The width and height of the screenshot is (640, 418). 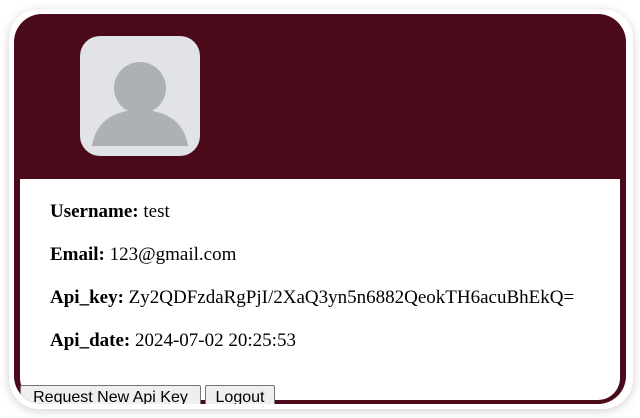 I want to click on avatar, so click(x=140, y=96).